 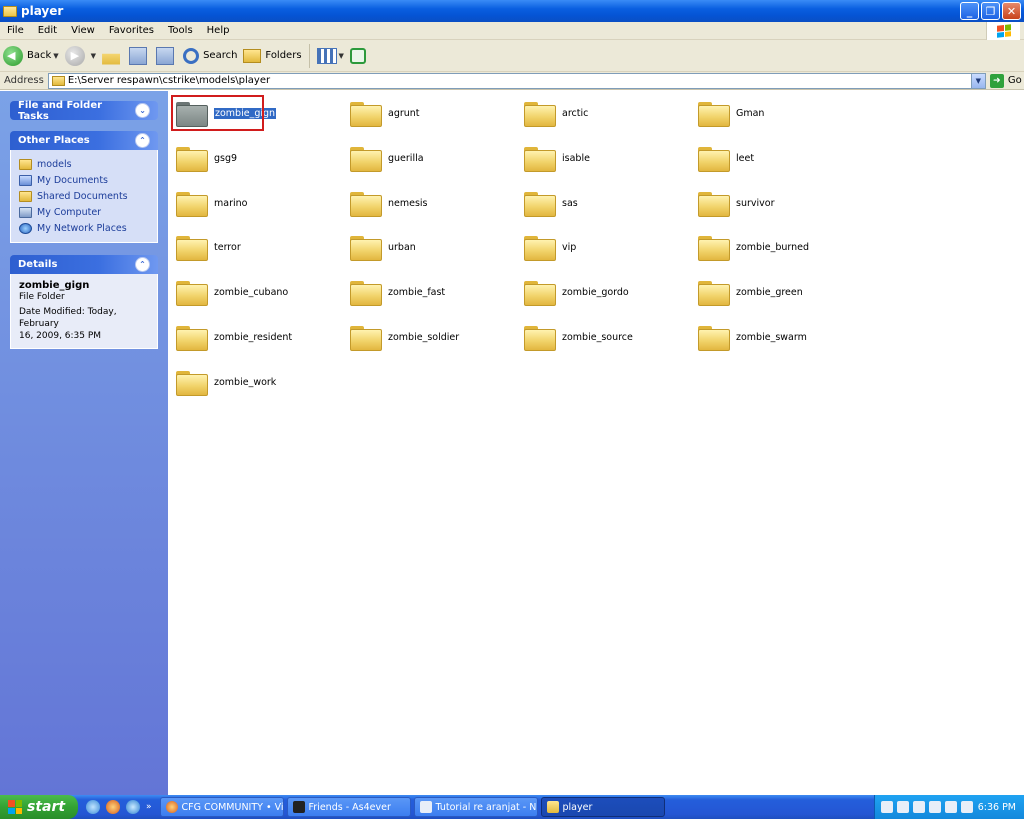 What do you see at coordinates (775, 292) in the screenshot?
I see `folder-item: zombie_green` at bounding box center [775, 292].